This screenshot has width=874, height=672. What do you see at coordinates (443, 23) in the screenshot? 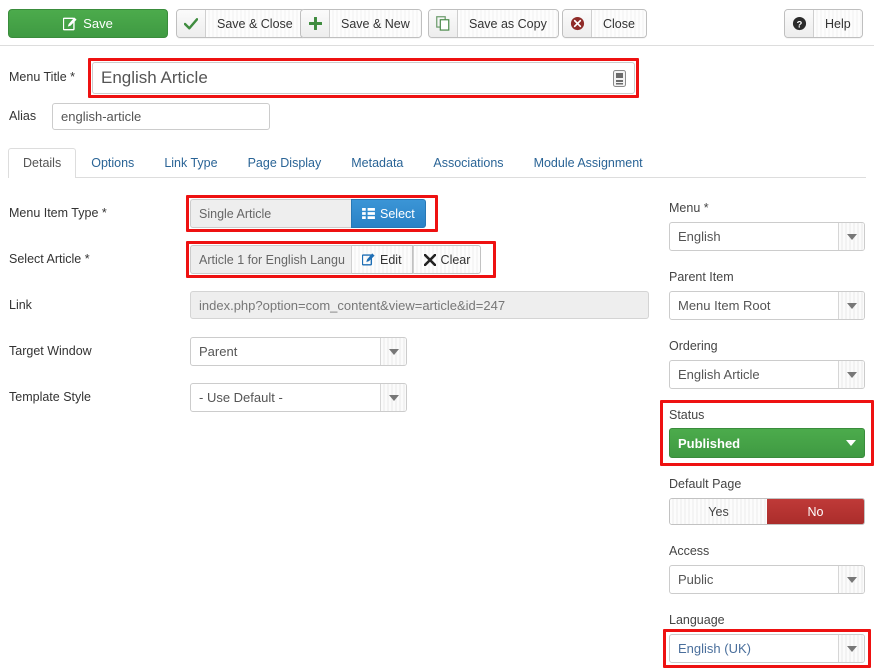
I see `copy-icon` at bounding box center [443, 23].